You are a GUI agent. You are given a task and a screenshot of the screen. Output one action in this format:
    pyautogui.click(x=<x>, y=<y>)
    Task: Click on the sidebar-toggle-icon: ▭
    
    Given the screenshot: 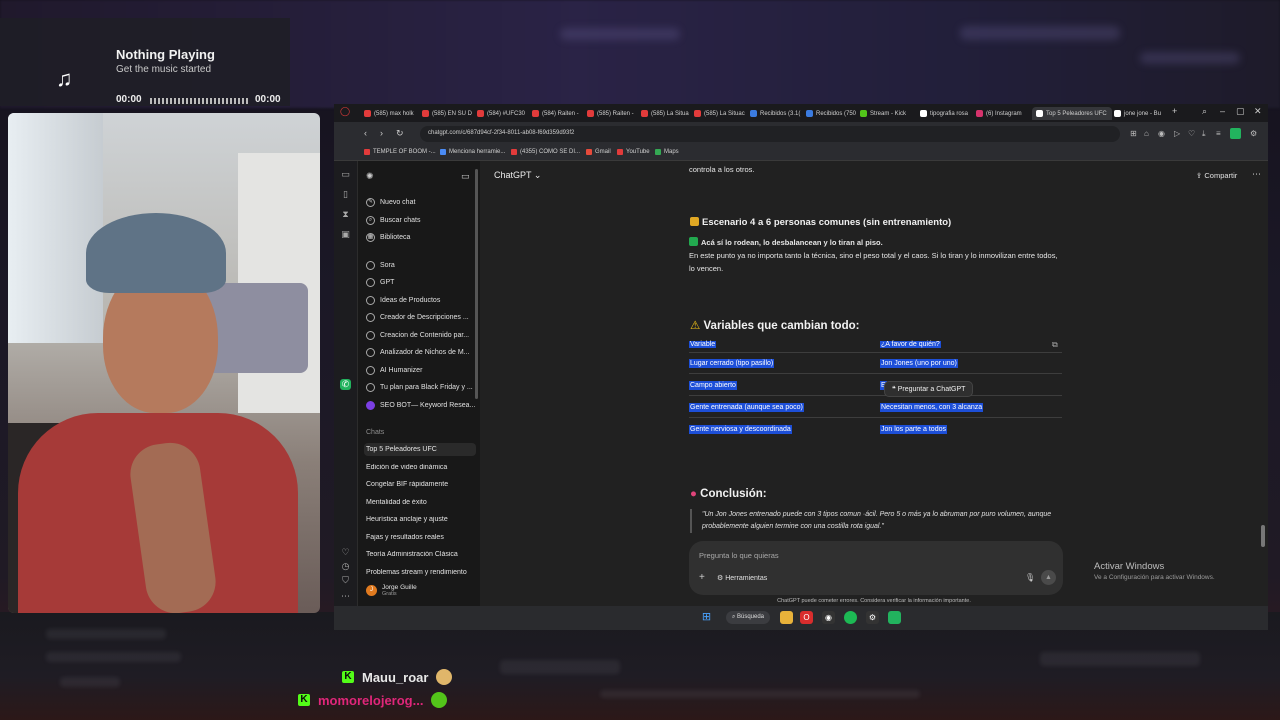 What is the action you would take?
    pyautogui.click(x=465, y=176)
    